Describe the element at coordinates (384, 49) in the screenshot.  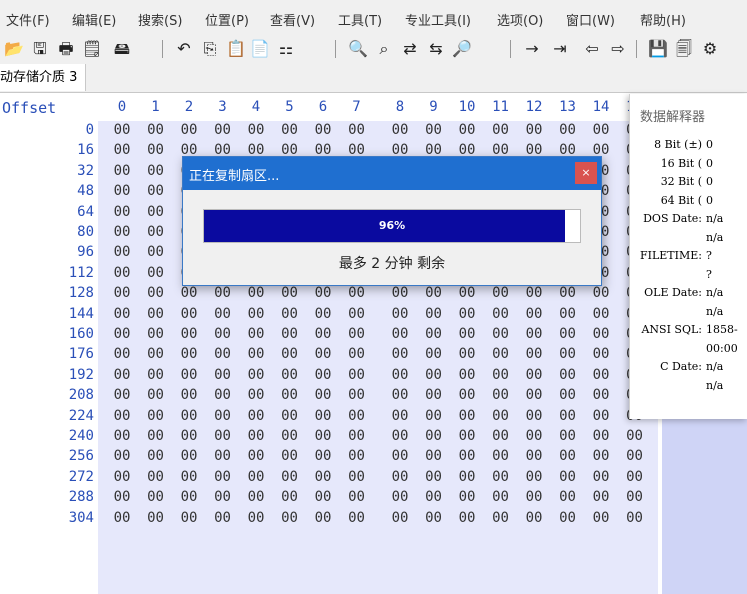
I see `find-hex-icon: ⌕` at that location.